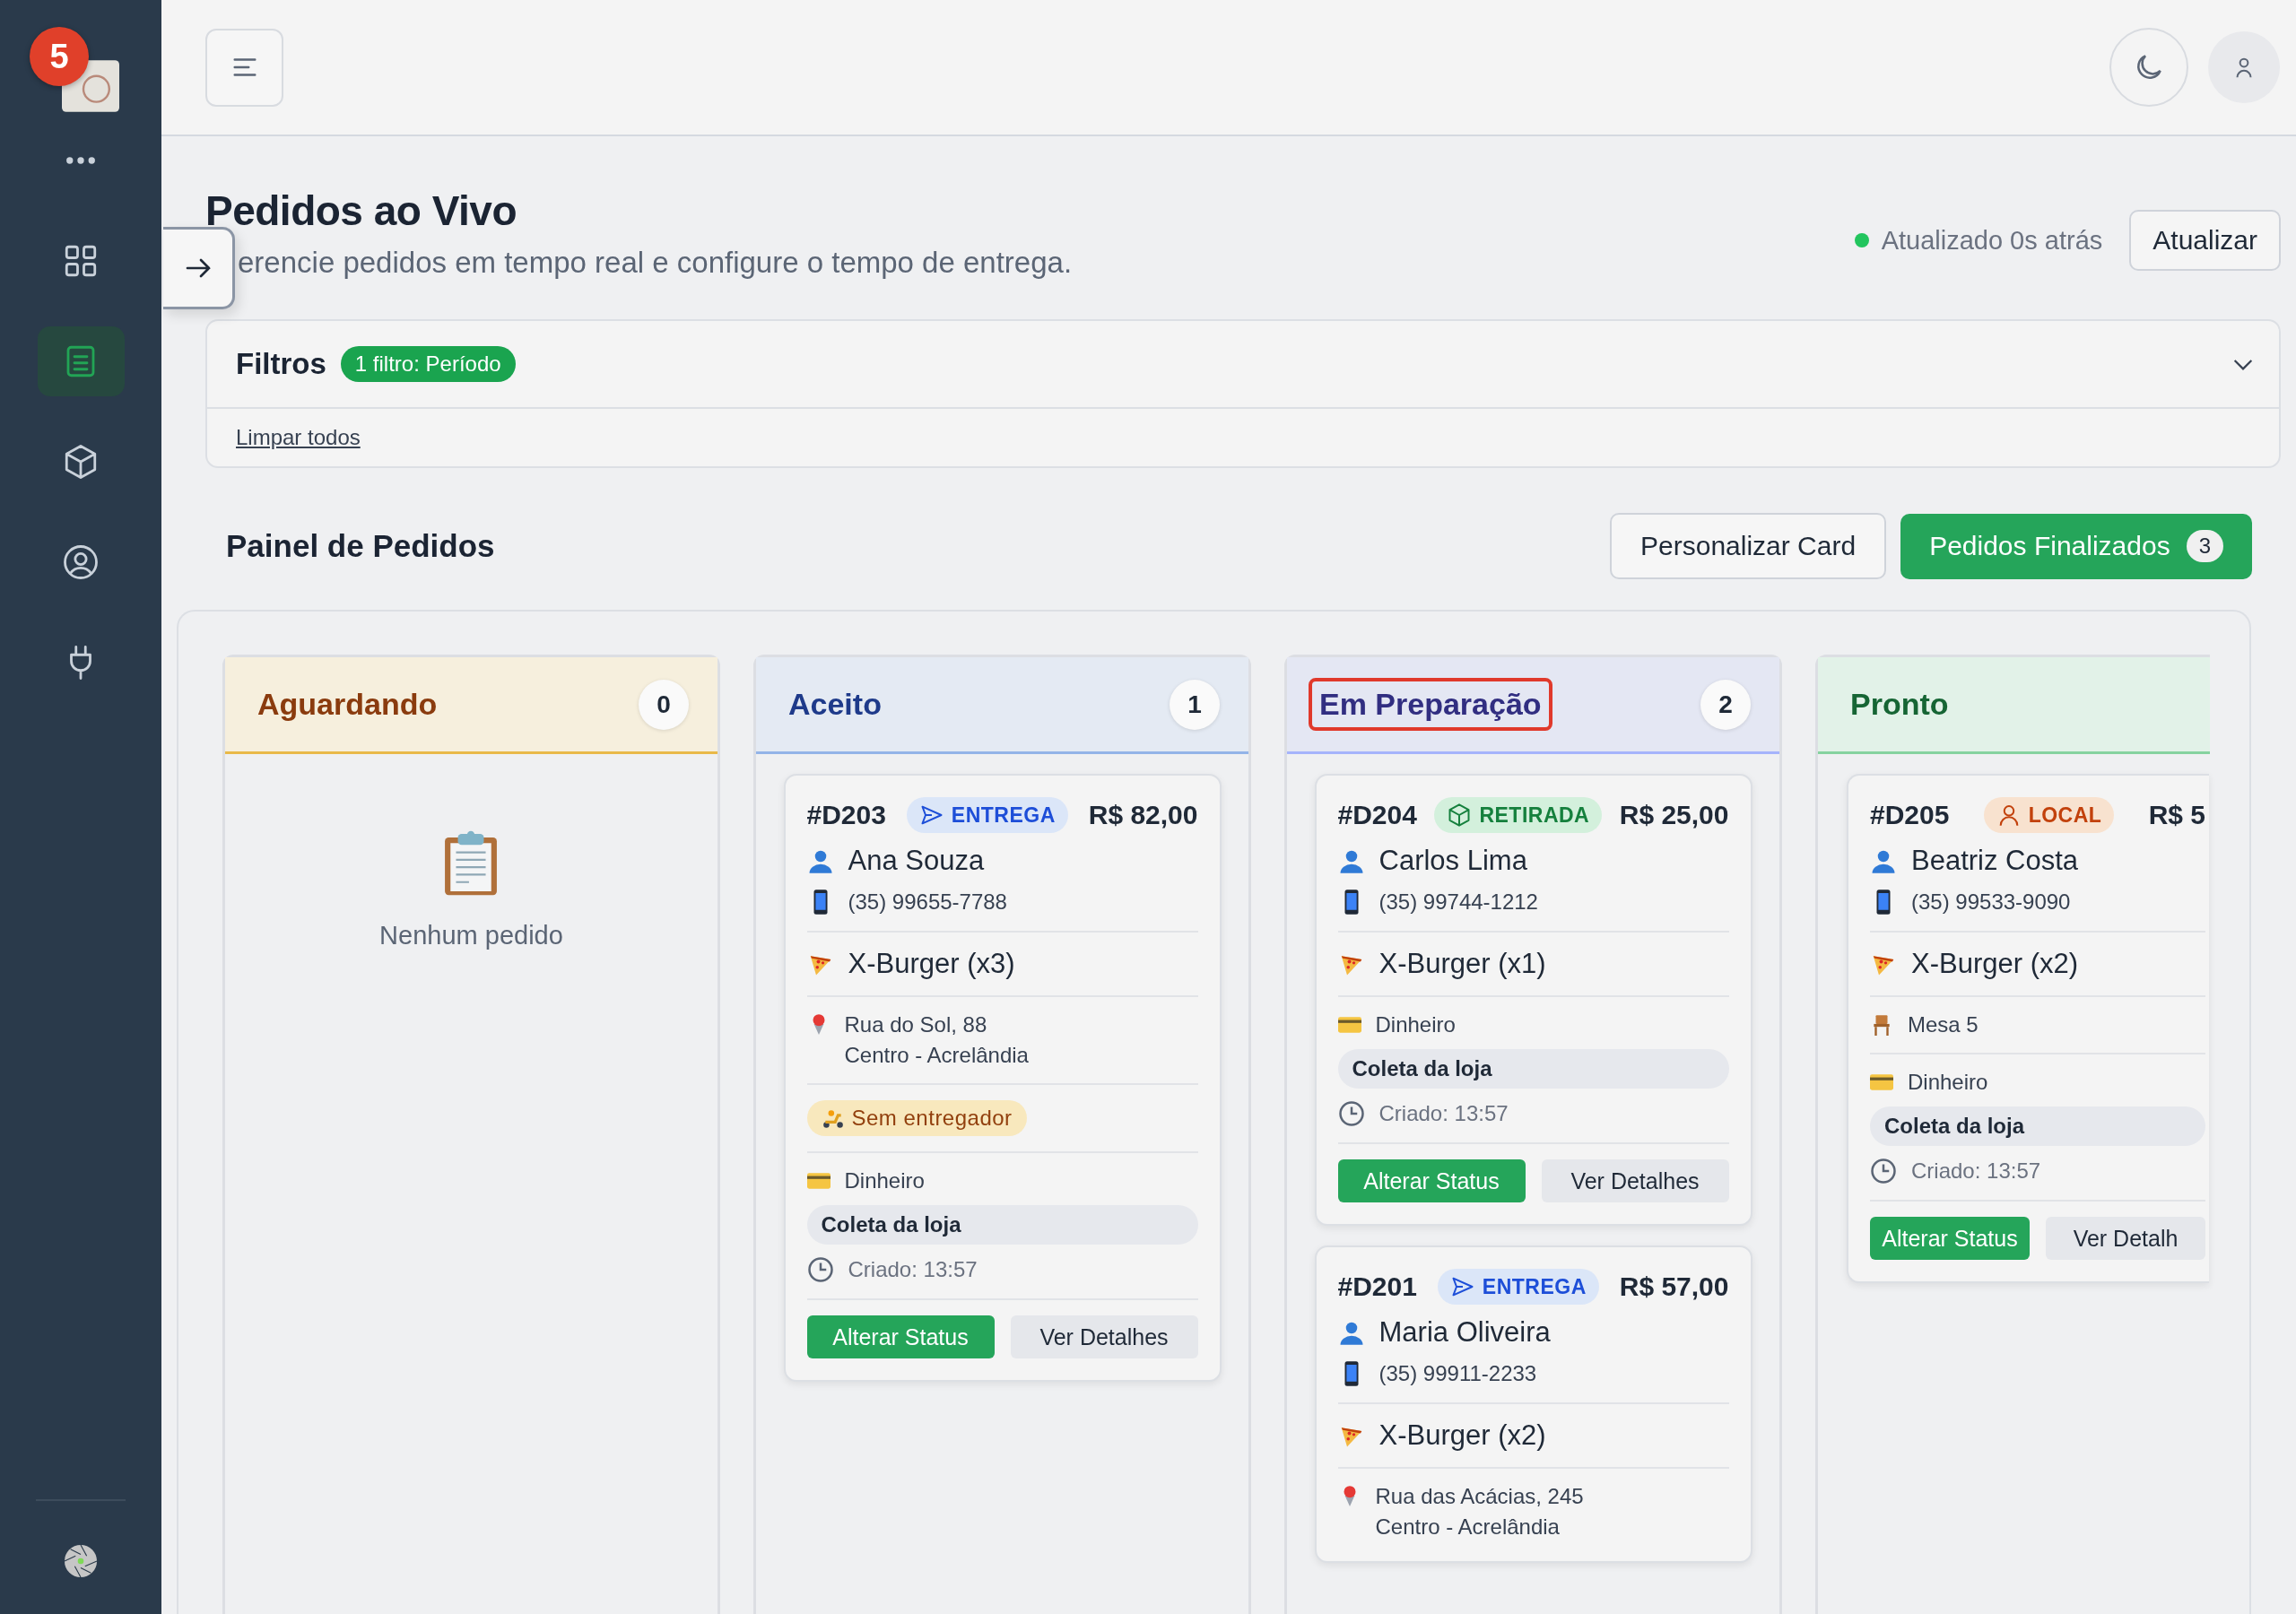  What do you see at coordinates (1899, 704) in the screenshot?
I see `column-title: Pronto` at bounding box center [1899, 704].